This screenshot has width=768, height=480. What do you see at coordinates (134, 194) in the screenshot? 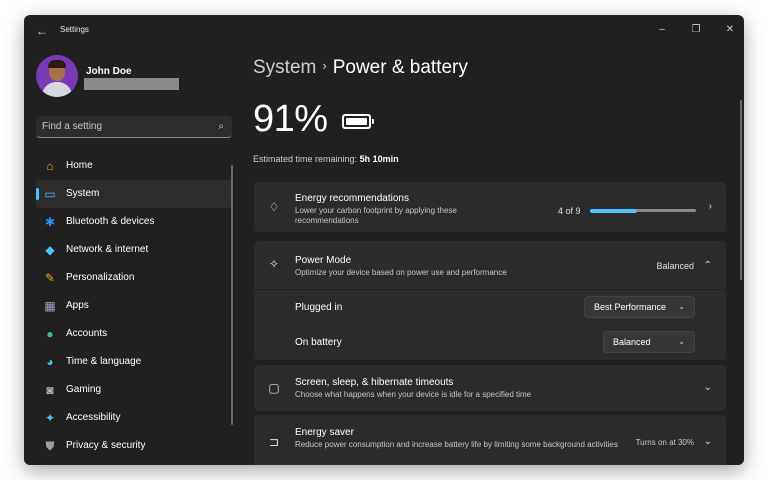
I see `sidebar-item-system: ▭ System` at bounding box center [134, 194].